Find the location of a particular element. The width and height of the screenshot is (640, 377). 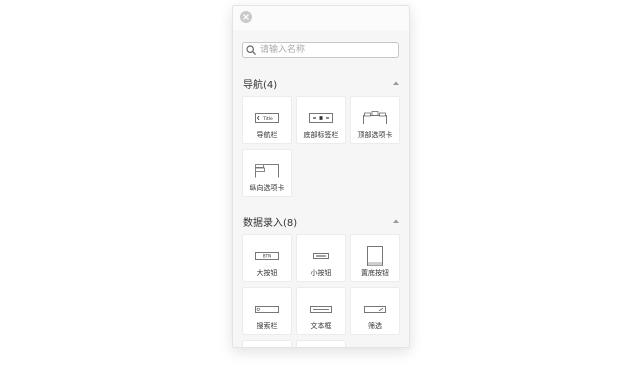

component-tile-searchbar: 搜索栏 is located at coordinates (267, 311).